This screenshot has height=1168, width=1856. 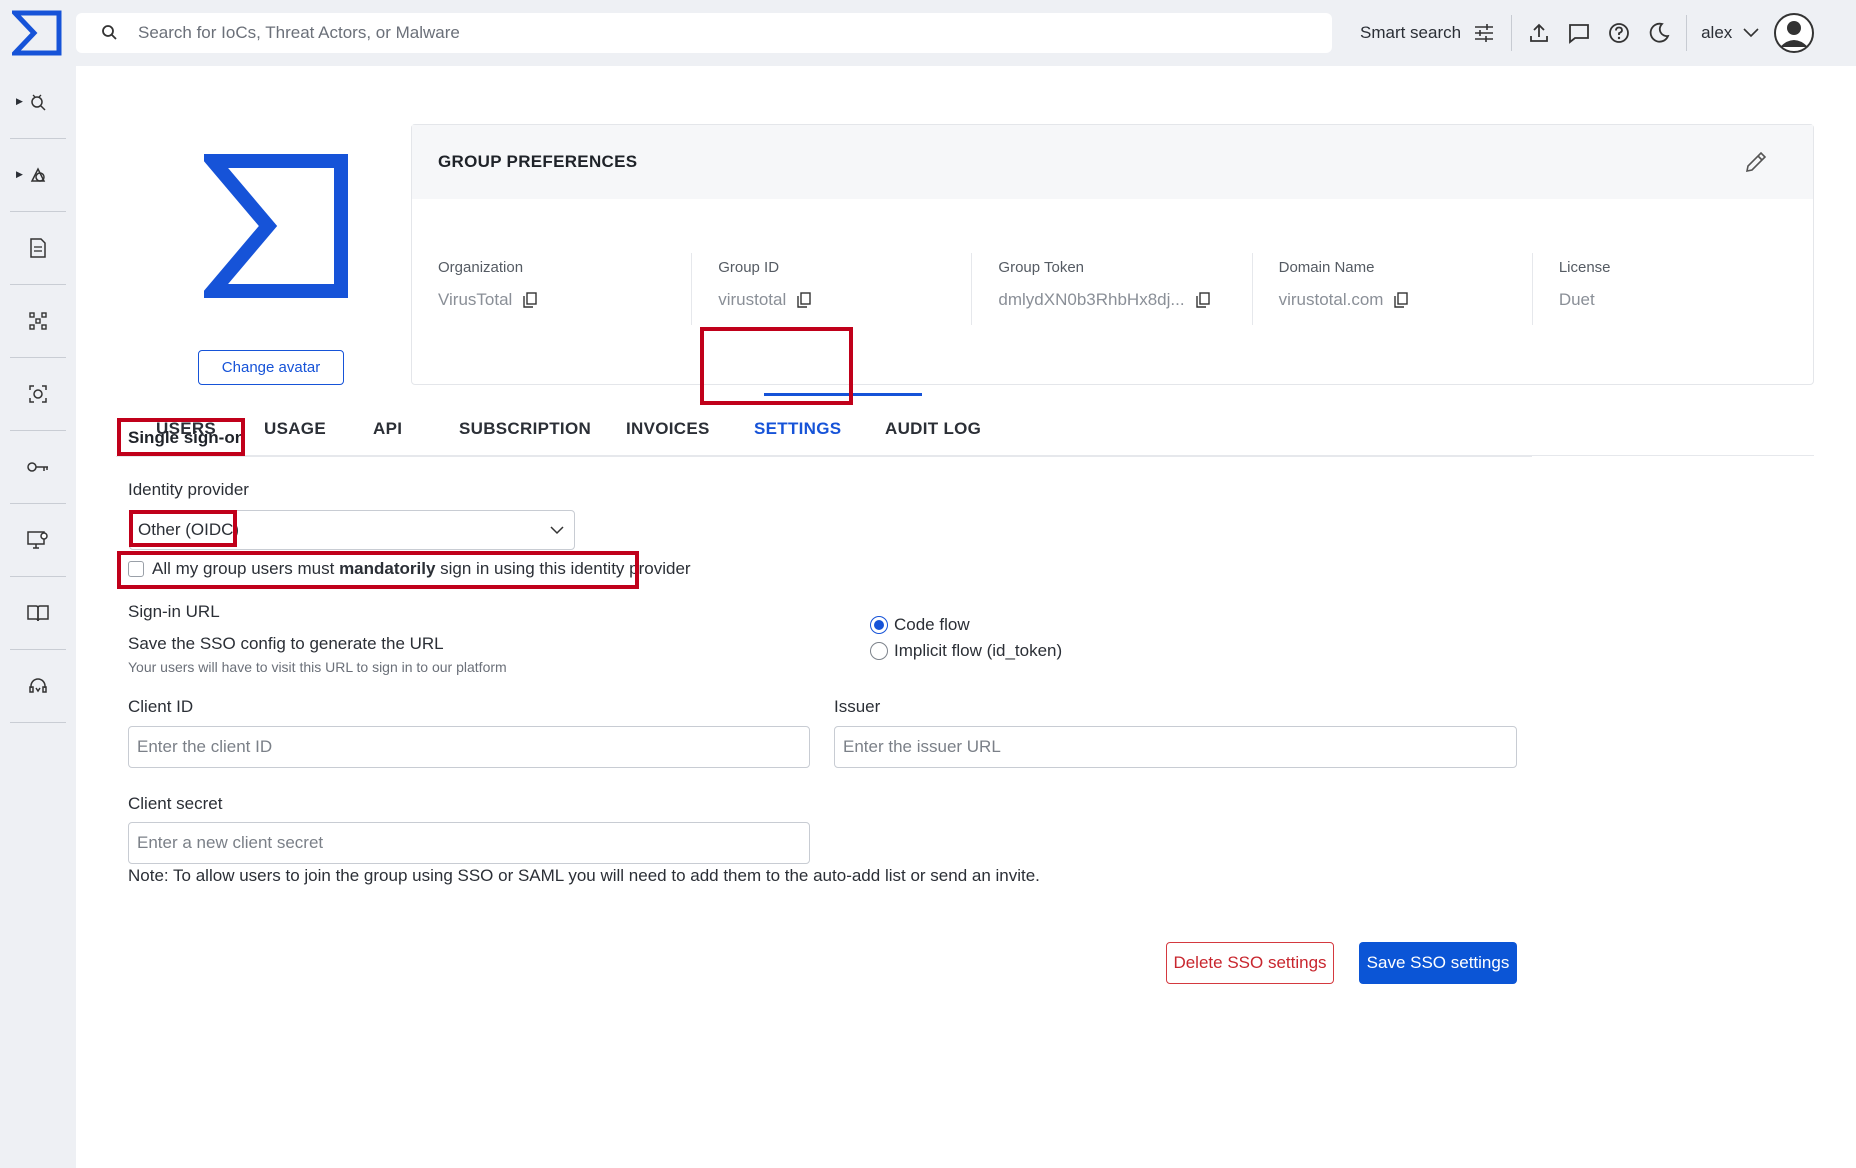 I want to click on support-icon, so click(x=38, y=685).